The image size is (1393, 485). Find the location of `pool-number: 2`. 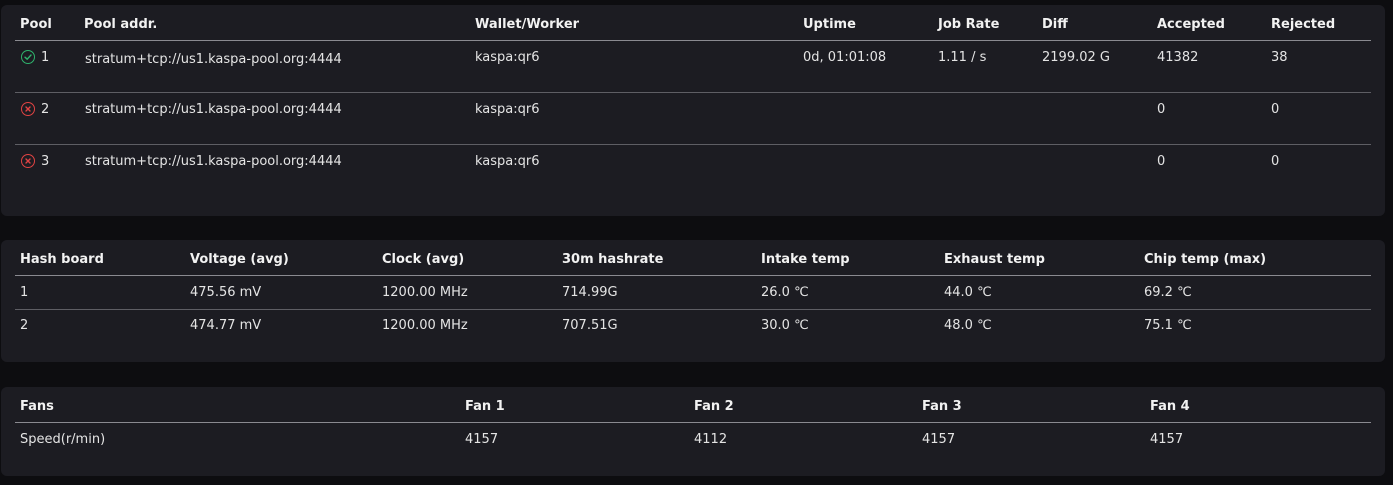

pool-number: 2 is located at coordinates (45, 109).